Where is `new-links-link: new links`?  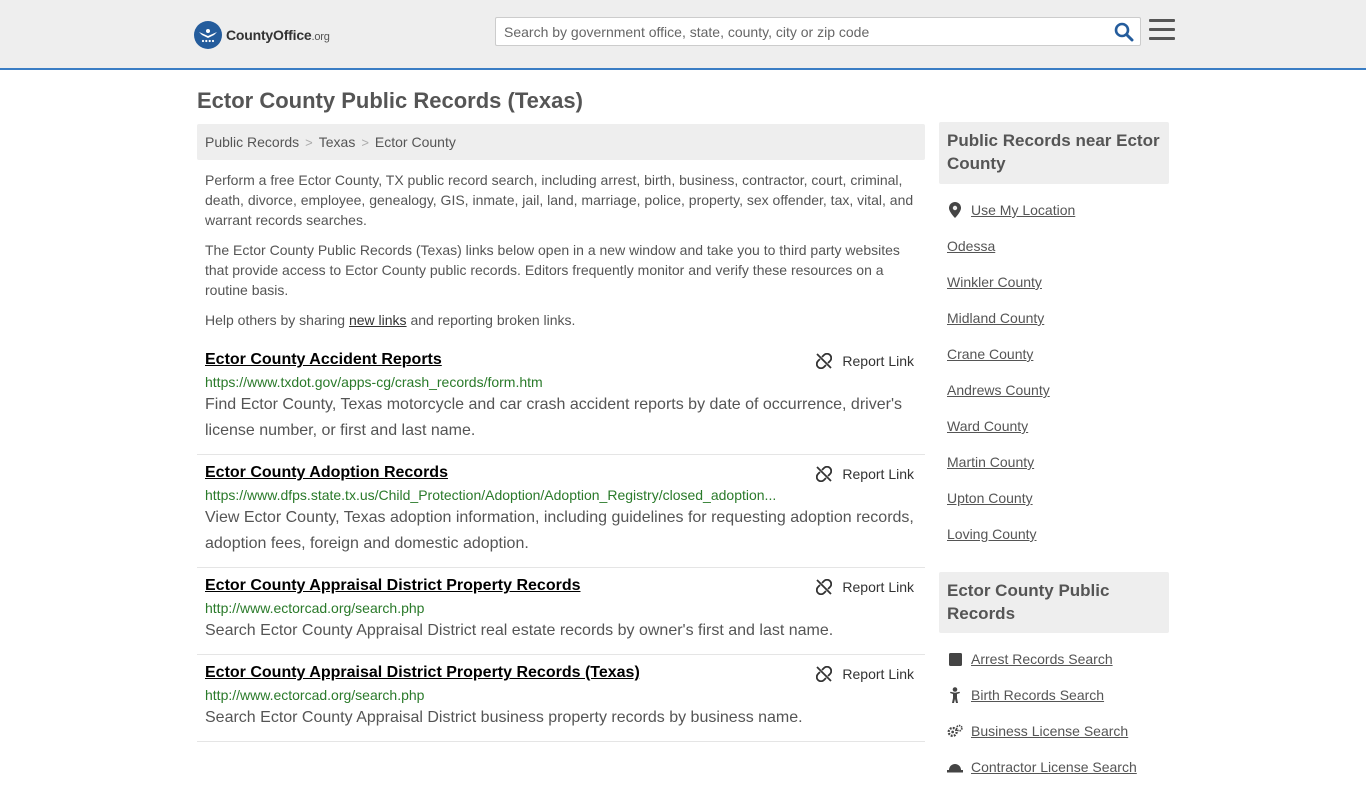 new-links-link: new links is located at coordinates (378, 320).